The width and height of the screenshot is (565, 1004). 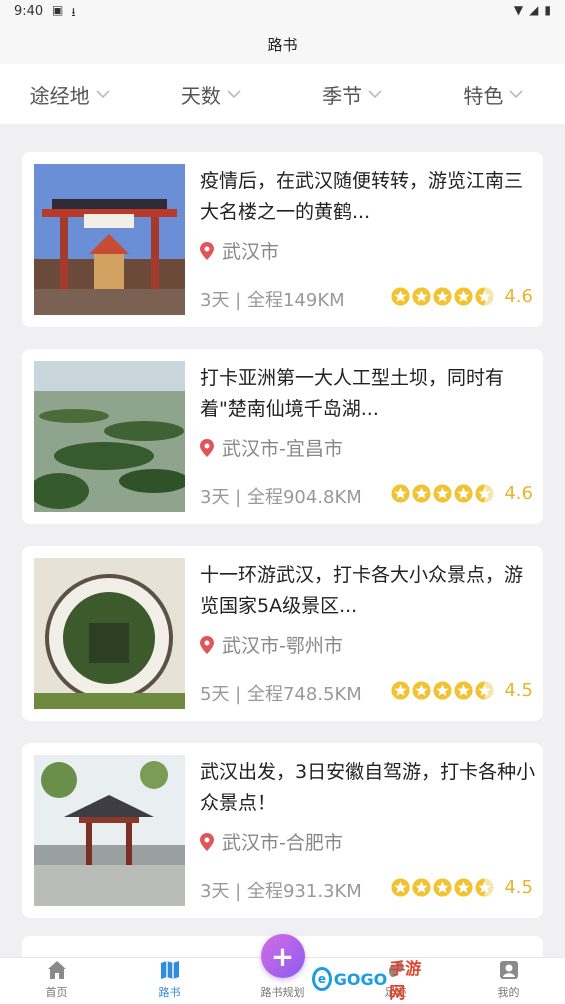 What do you see at coordinates (272, 300) in the screenshot?
I see `route-meta: 3天 | 全程149KM` at bounding box center [272, 300].